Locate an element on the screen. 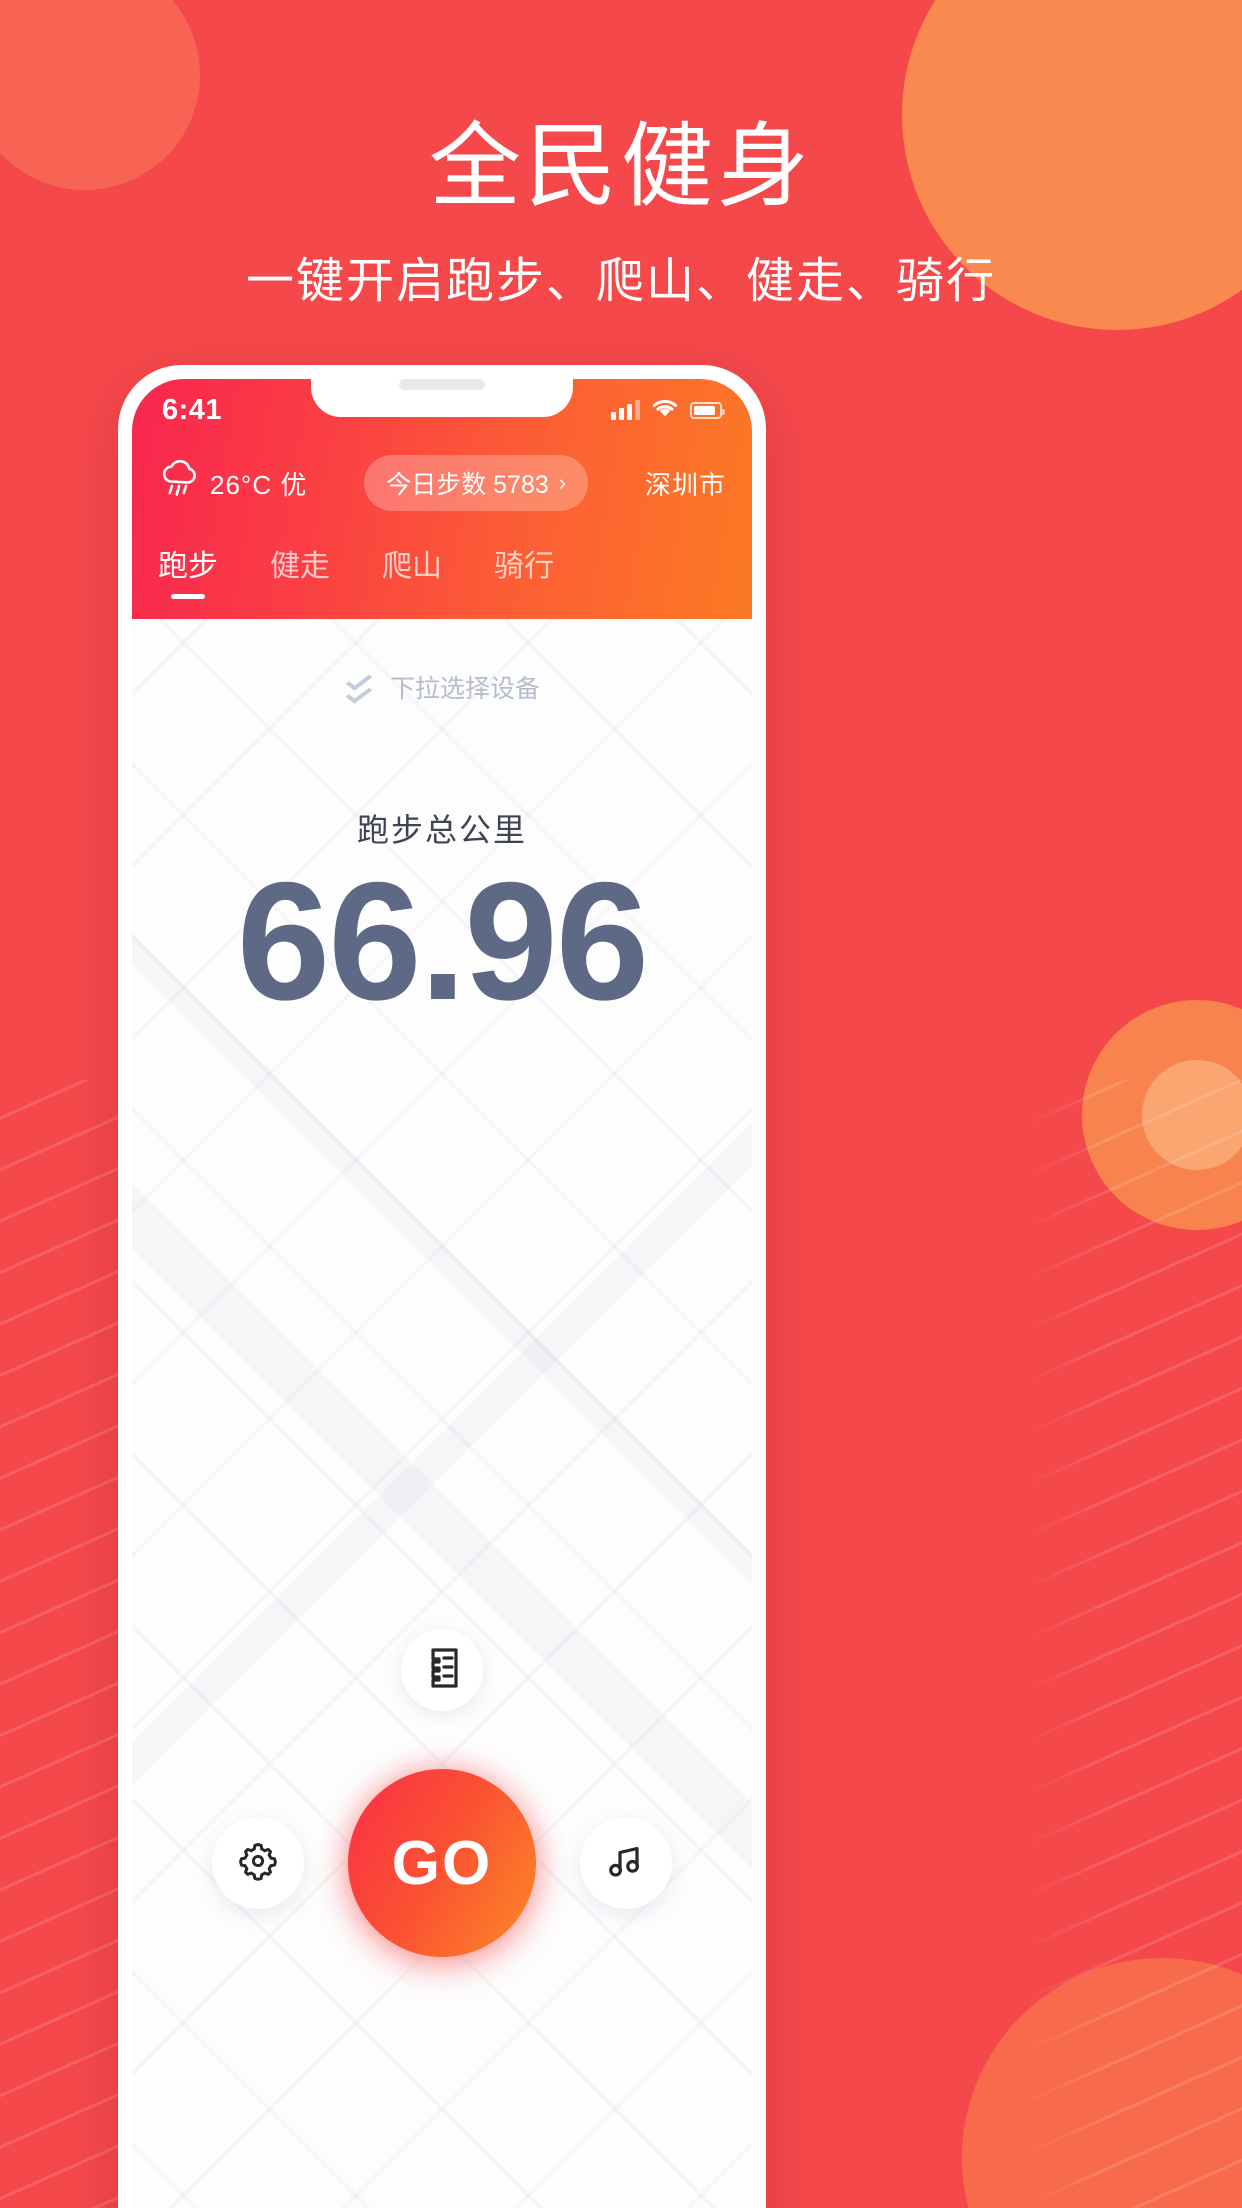  settings-button is located at coordinates (258, 1863).